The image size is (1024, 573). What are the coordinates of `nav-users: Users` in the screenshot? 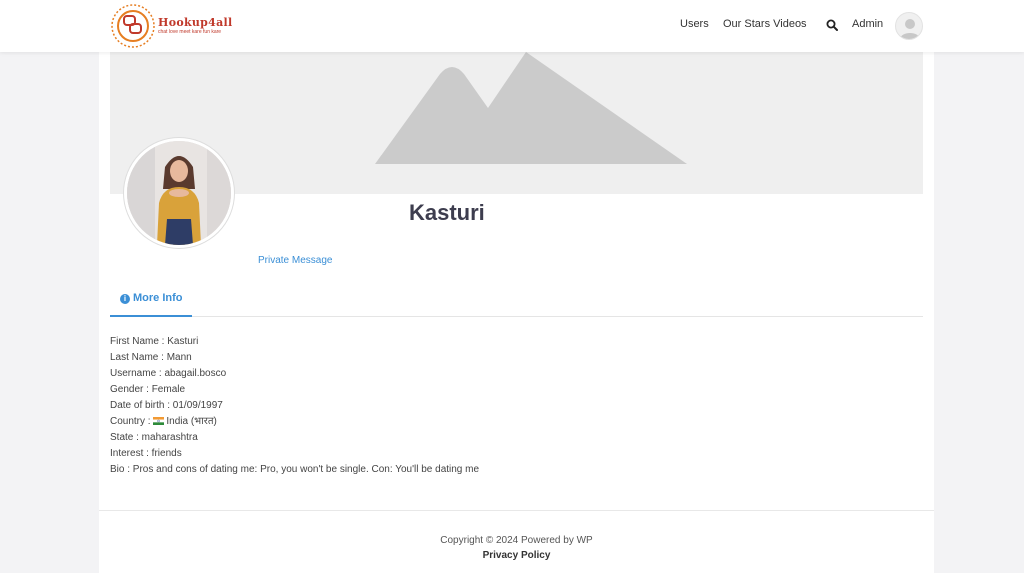 It's located at (694, 24).